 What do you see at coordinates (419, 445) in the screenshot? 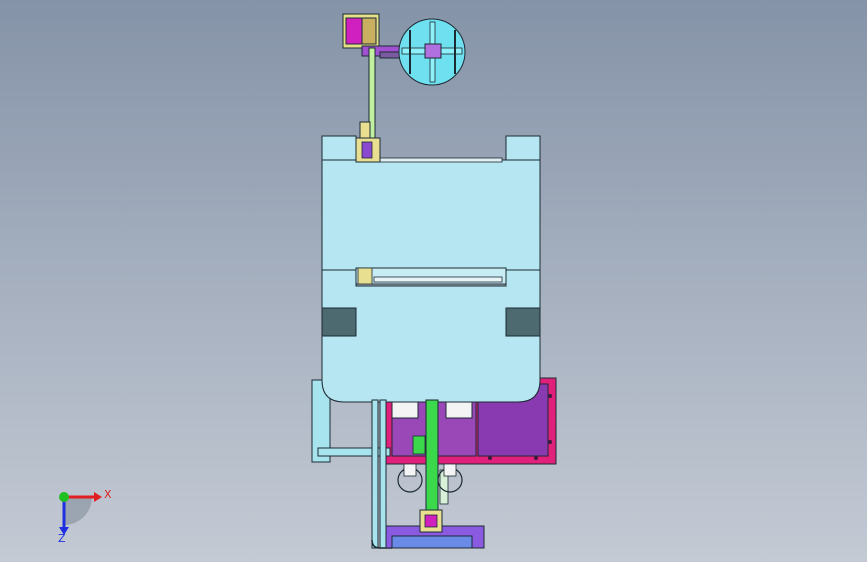
I see `green-block-small` at bounding box center [419, 445].